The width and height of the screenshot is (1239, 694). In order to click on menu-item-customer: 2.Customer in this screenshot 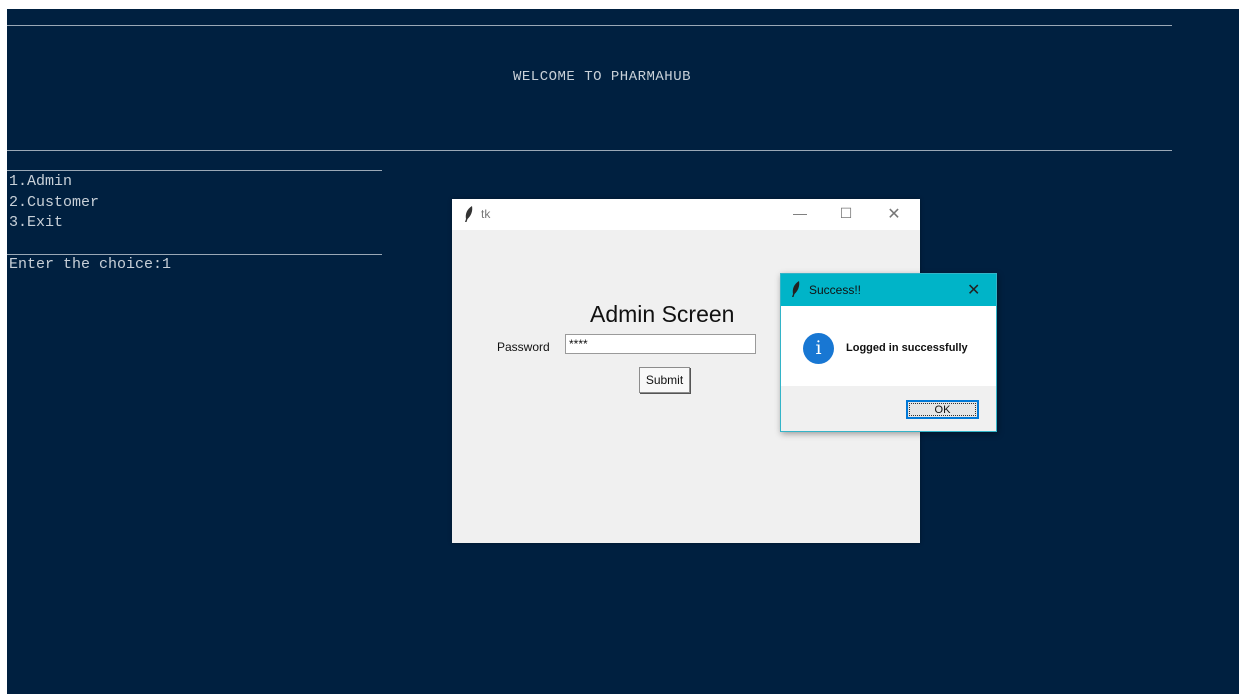, I will do `click(54, 202)`.